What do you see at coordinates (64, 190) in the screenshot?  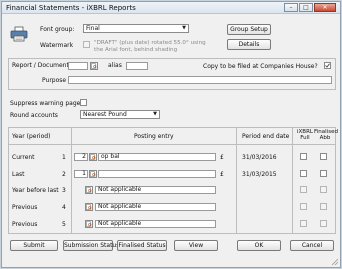 I see `row-number: 3` at bounding box center [64, 190].